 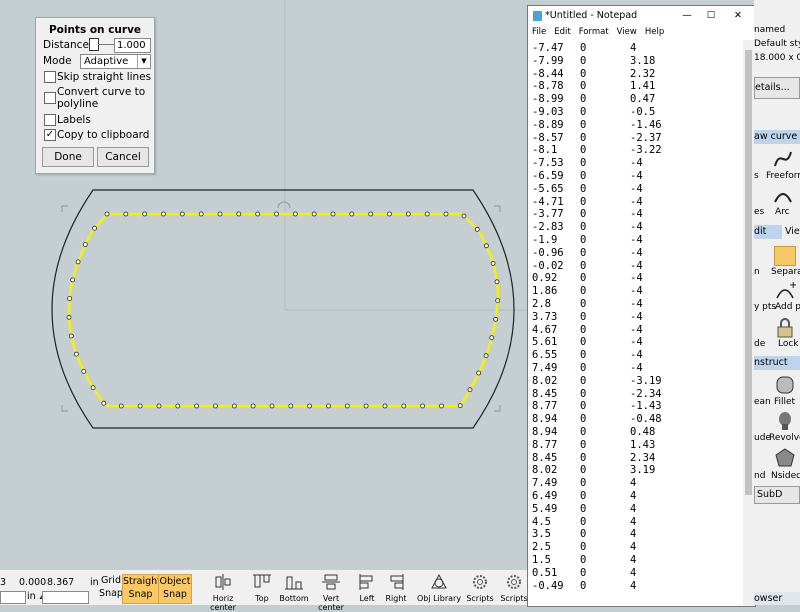 What do you see at coordinates (785, 385) in the screenshot?
I see `fillet-icon` at bounding box center [785, 385].